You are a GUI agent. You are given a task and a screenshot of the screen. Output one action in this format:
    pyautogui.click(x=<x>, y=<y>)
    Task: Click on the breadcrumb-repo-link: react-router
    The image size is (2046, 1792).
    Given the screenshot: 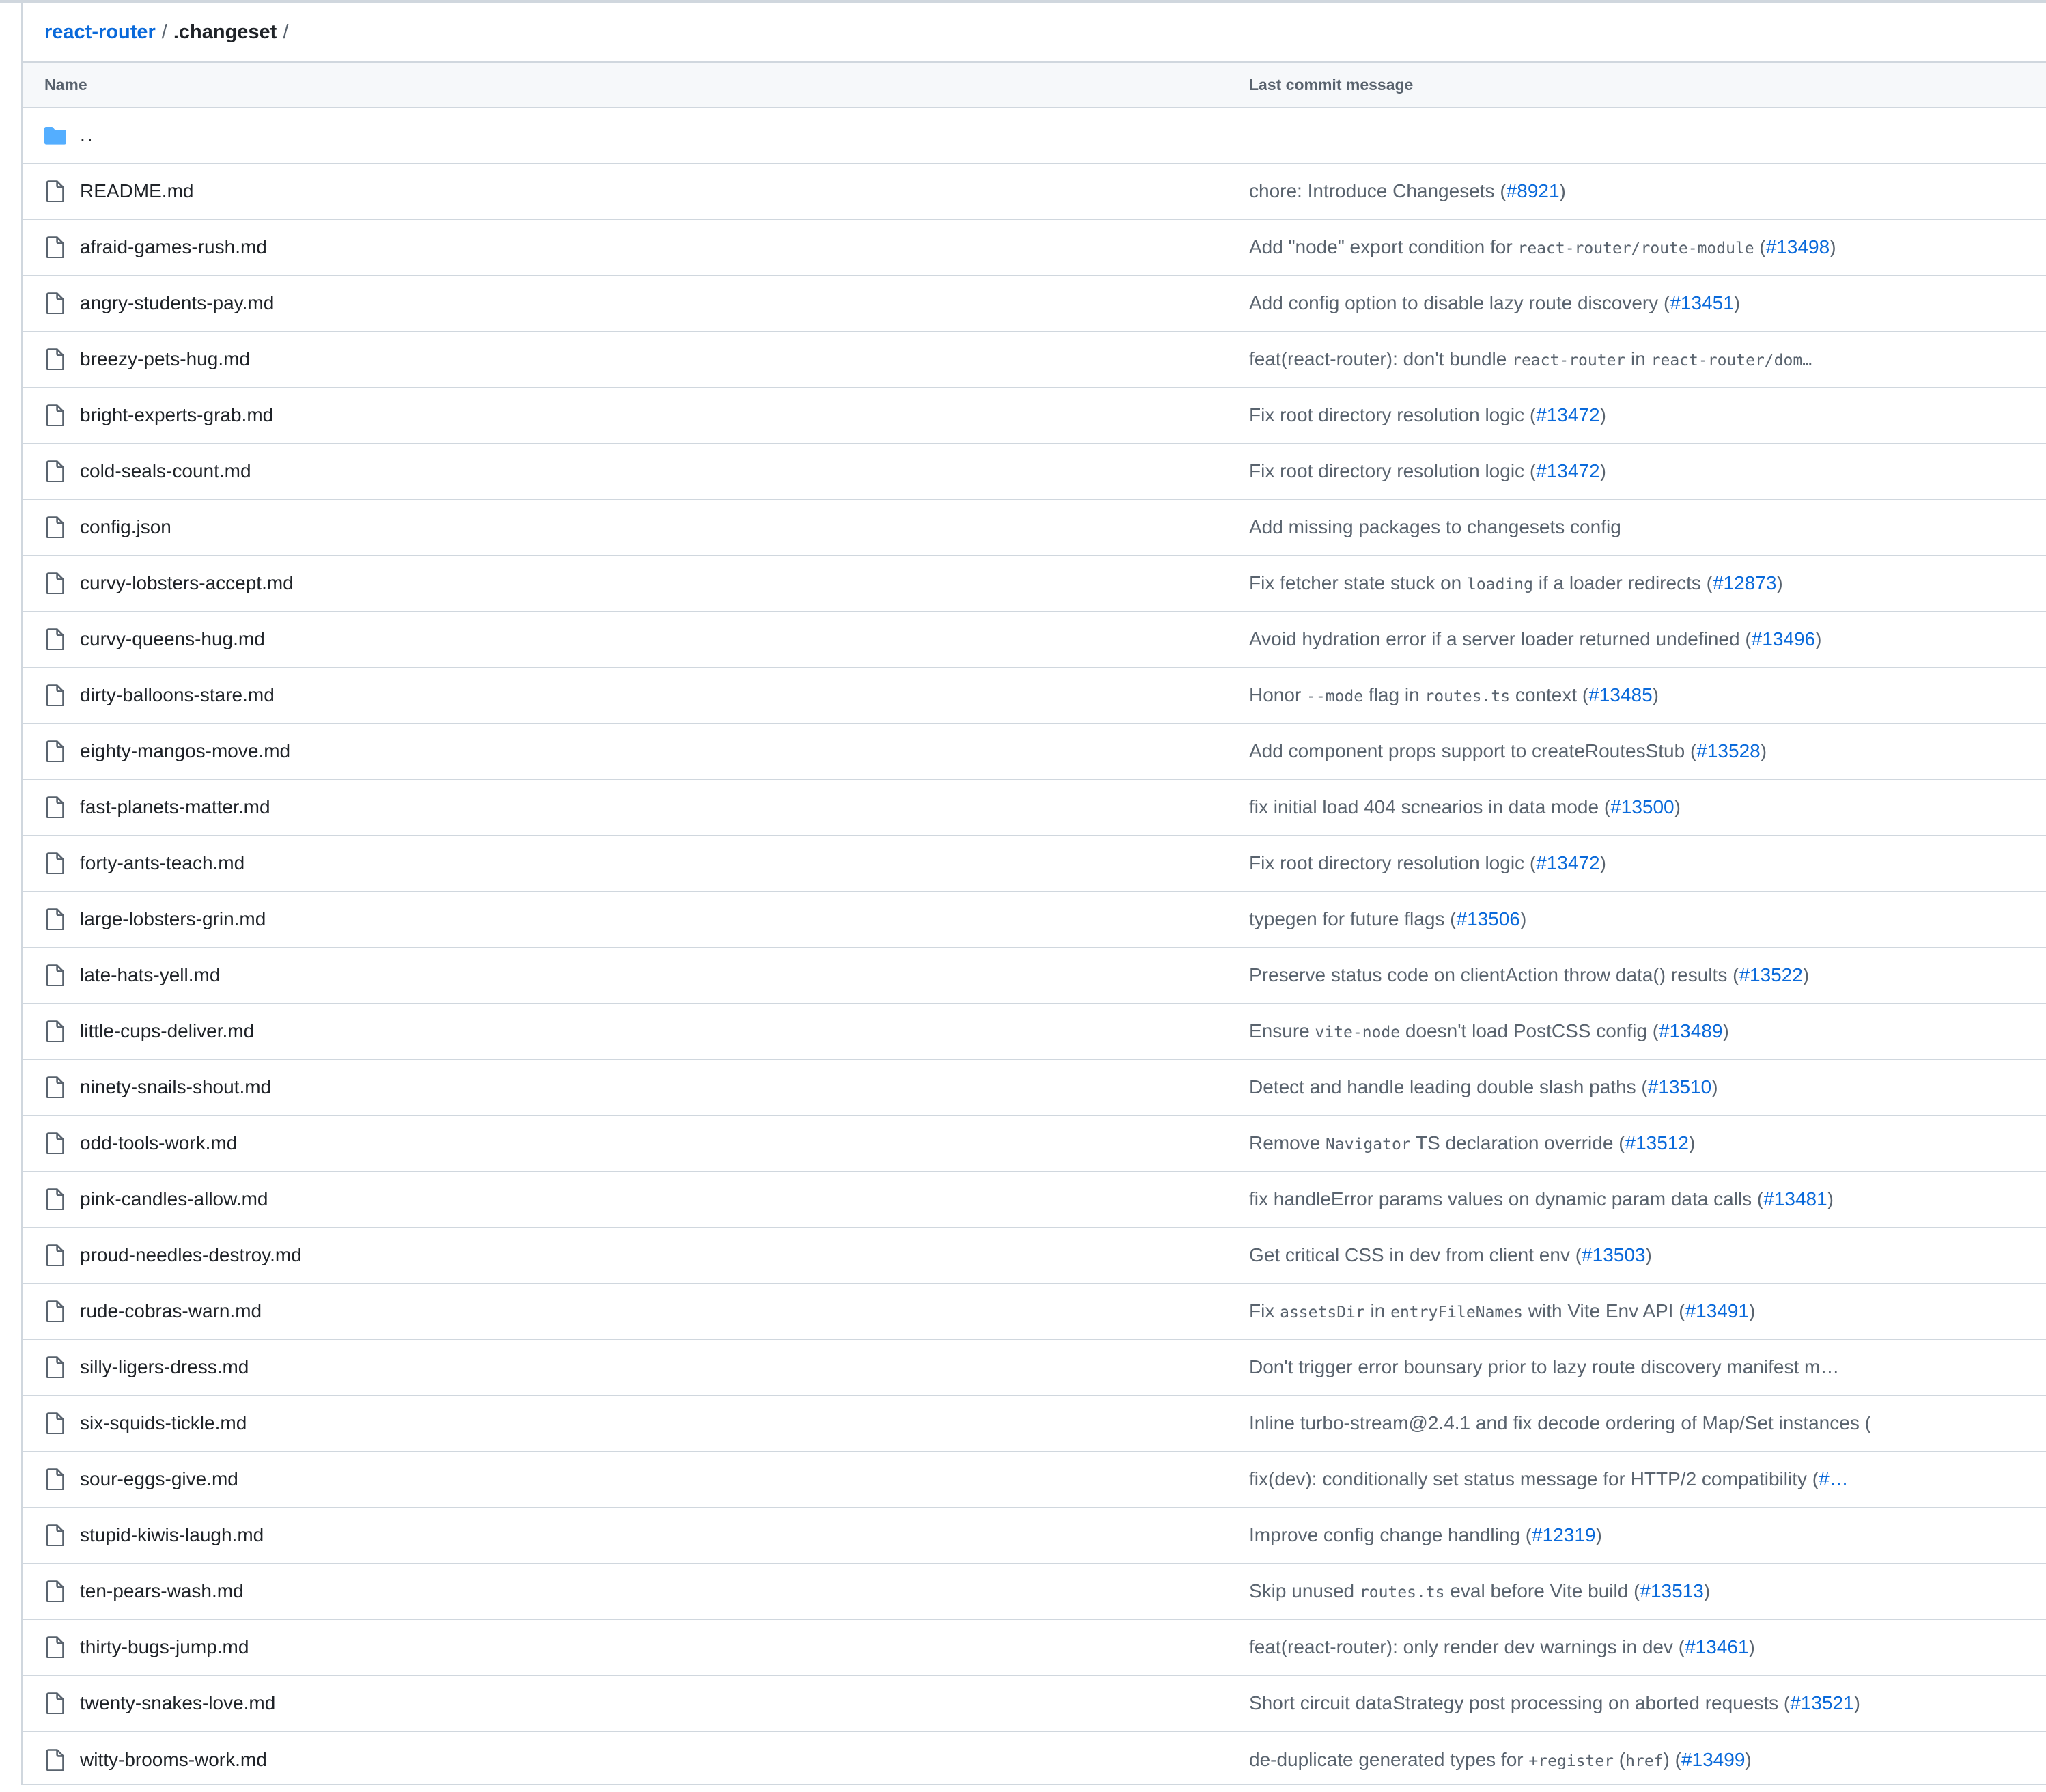 What is the action you would take?
    pyautogui.click(x=100, y=32)
    